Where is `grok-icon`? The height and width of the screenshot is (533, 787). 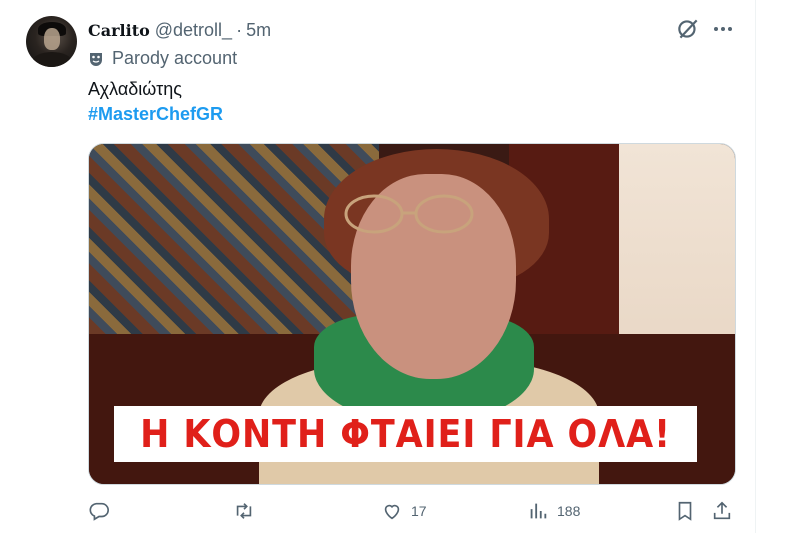
grok-icon is located at coordinates (688, 29).